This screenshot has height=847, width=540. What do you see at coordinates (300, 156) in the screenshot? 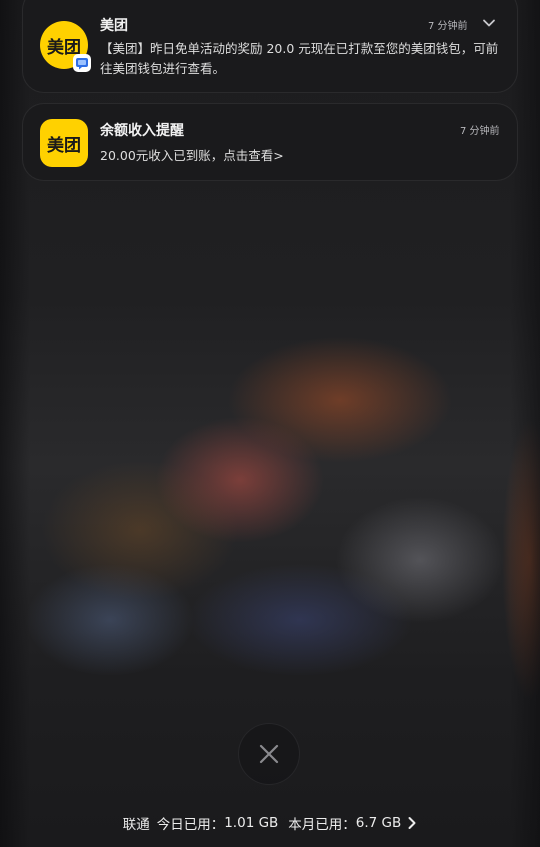
I see `notification-body: 20.00元收入已到账，点击查看>` at bounding box center [300, 156].